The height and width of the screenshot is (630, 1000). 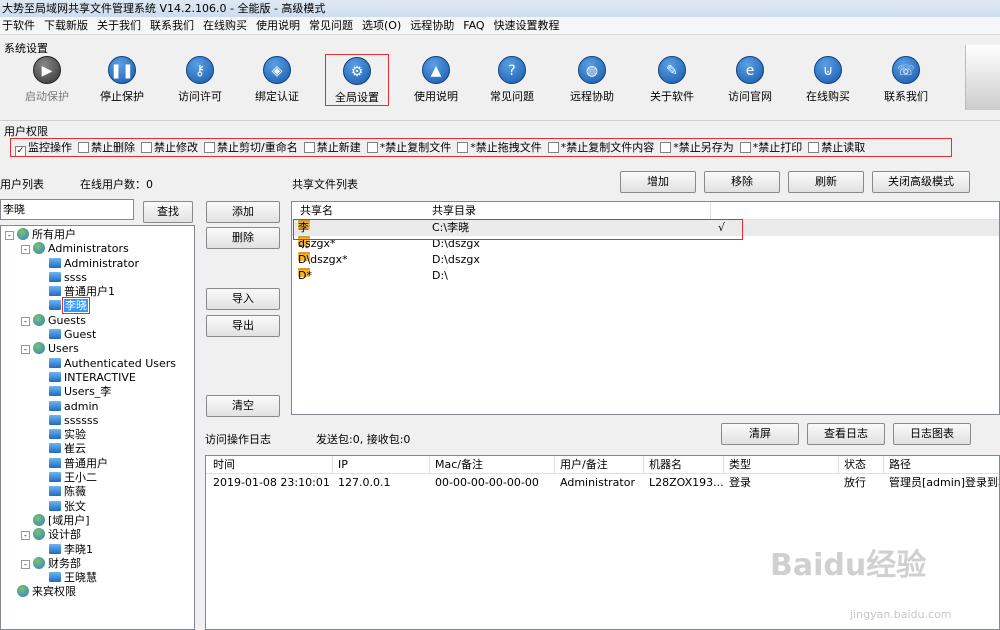 What do you see at coordinates (224, 465) in the screenshot?
I see `log-column-header: 时间` at bounding box center [224, 465].